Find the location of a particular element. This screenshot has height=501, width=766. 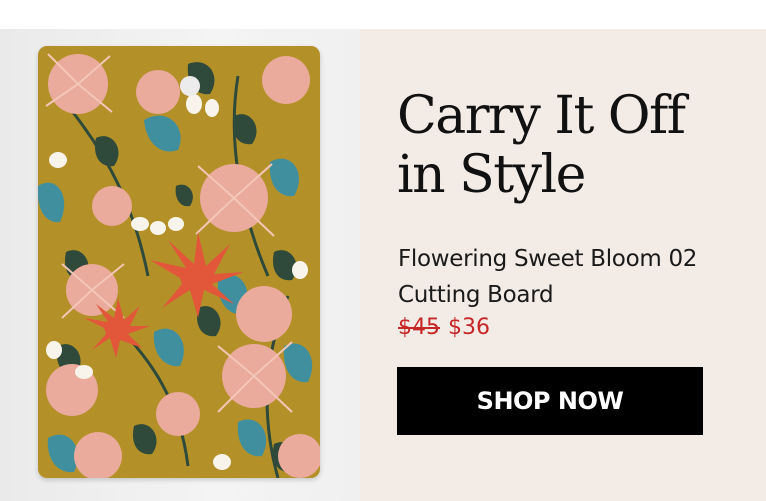

product-name-line-1: Flowering Sweet Bloom 02 is located at coordinates (548, 259).